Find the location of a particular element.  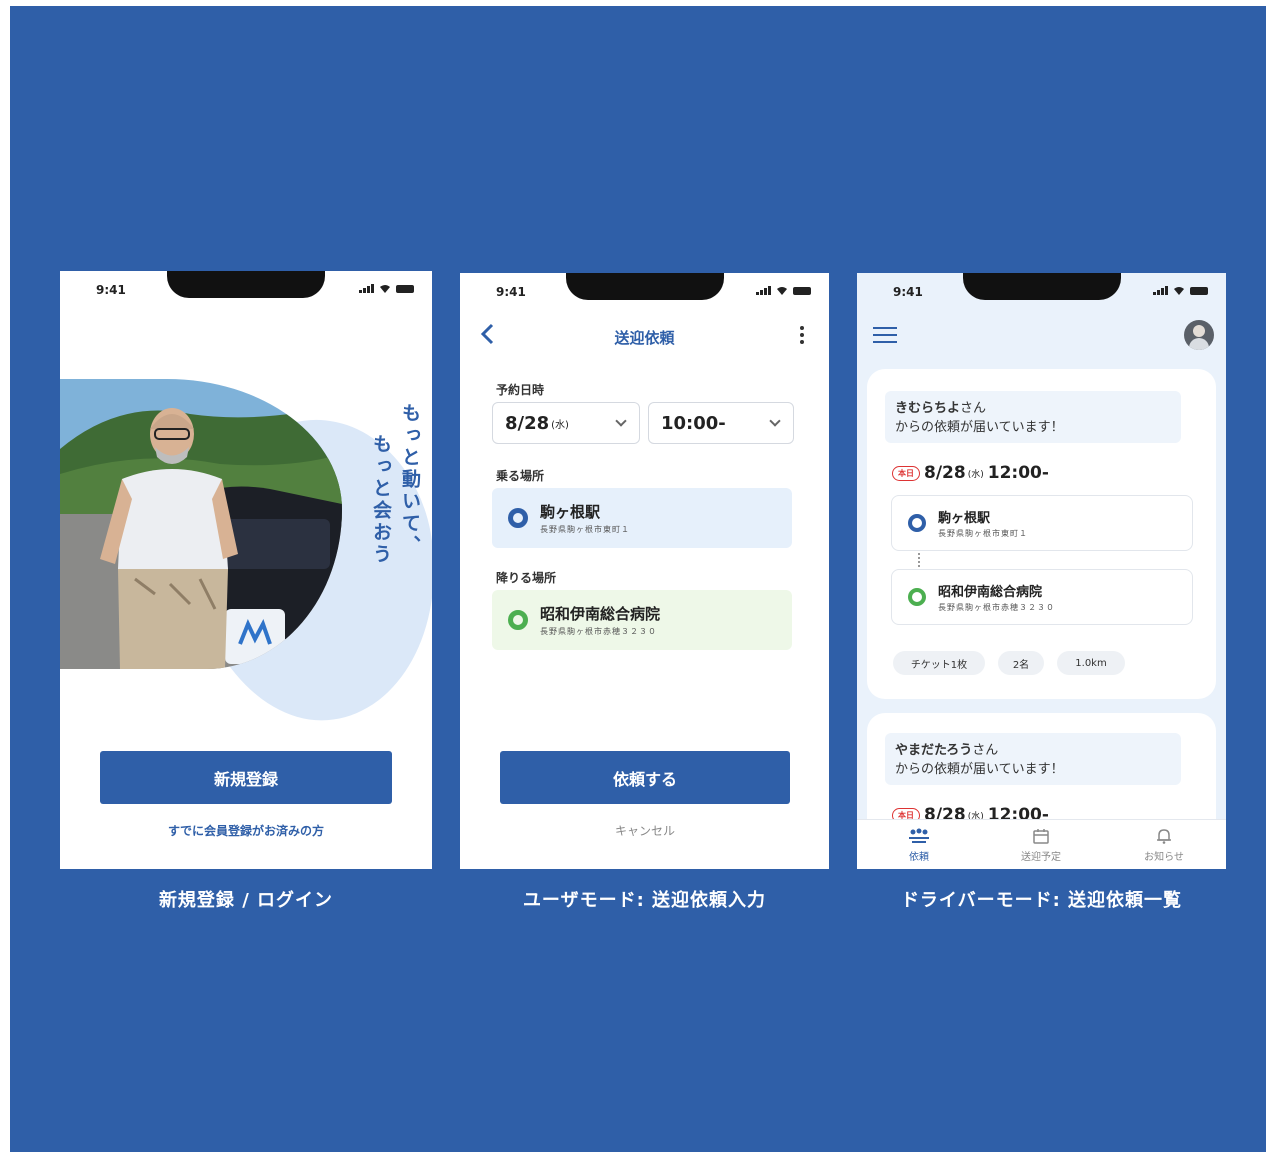

hamburger-icon is located at coordinates (885, 335).